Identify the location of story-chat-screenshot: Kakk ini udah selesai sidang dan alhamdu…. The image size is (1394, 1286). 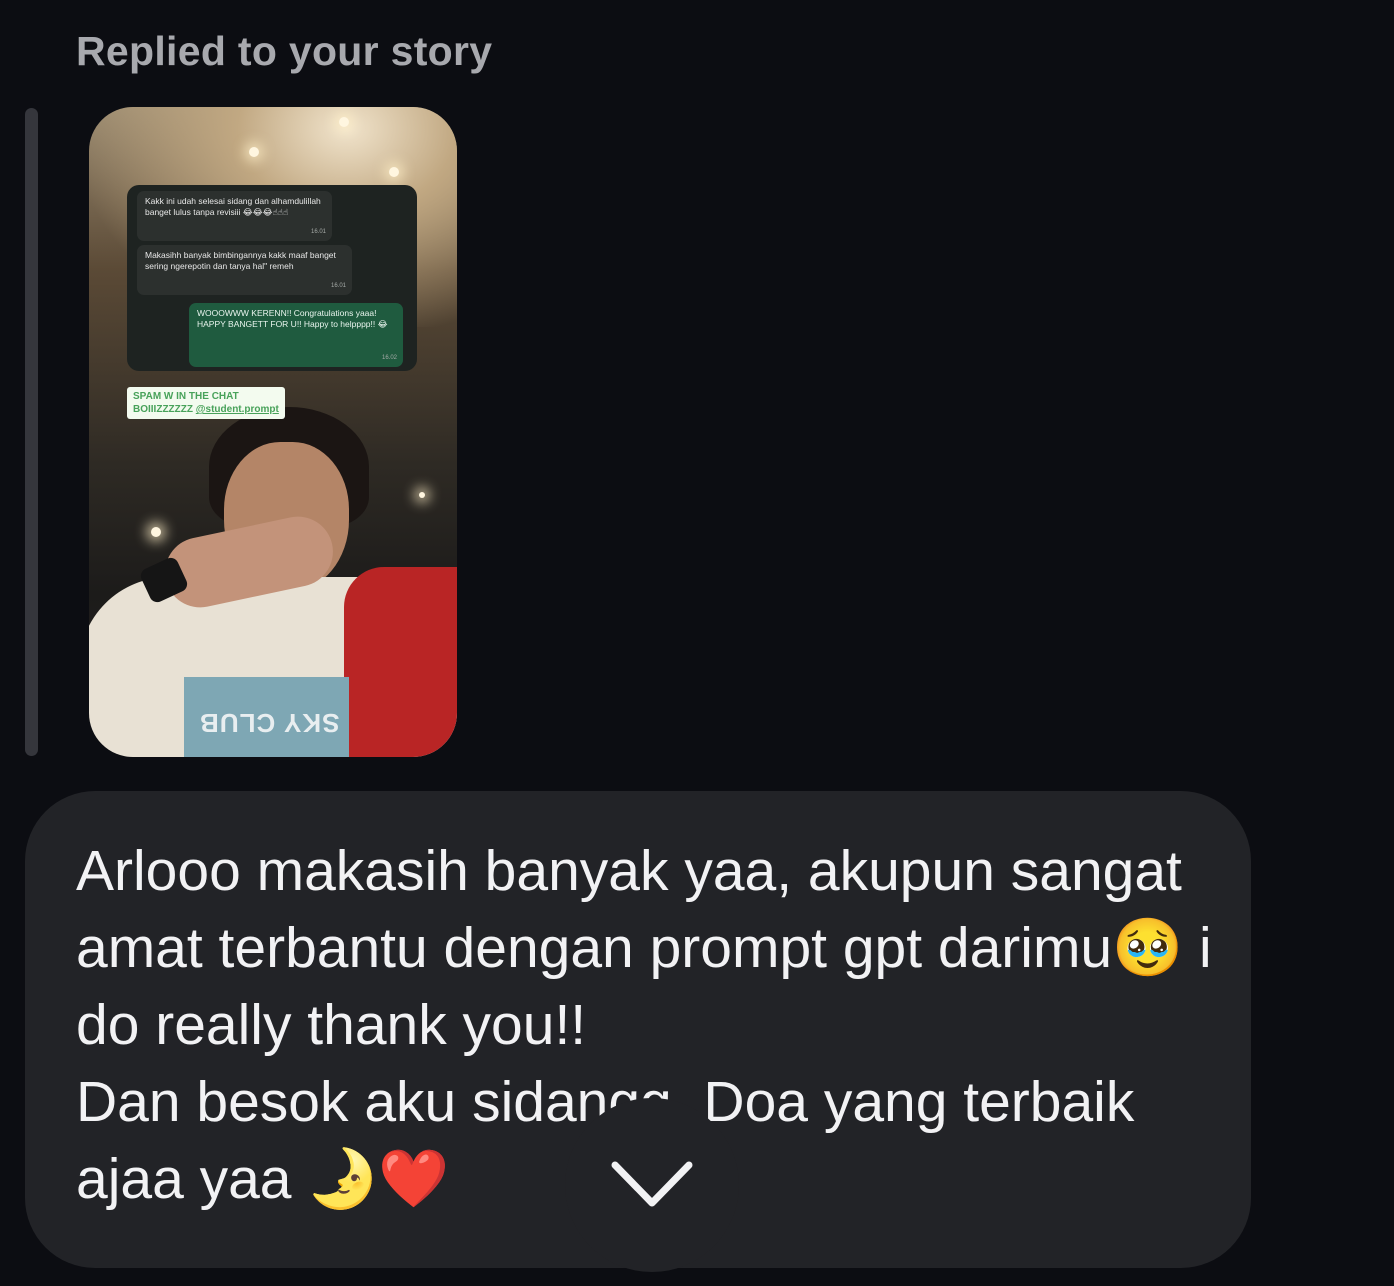
(272, 278).